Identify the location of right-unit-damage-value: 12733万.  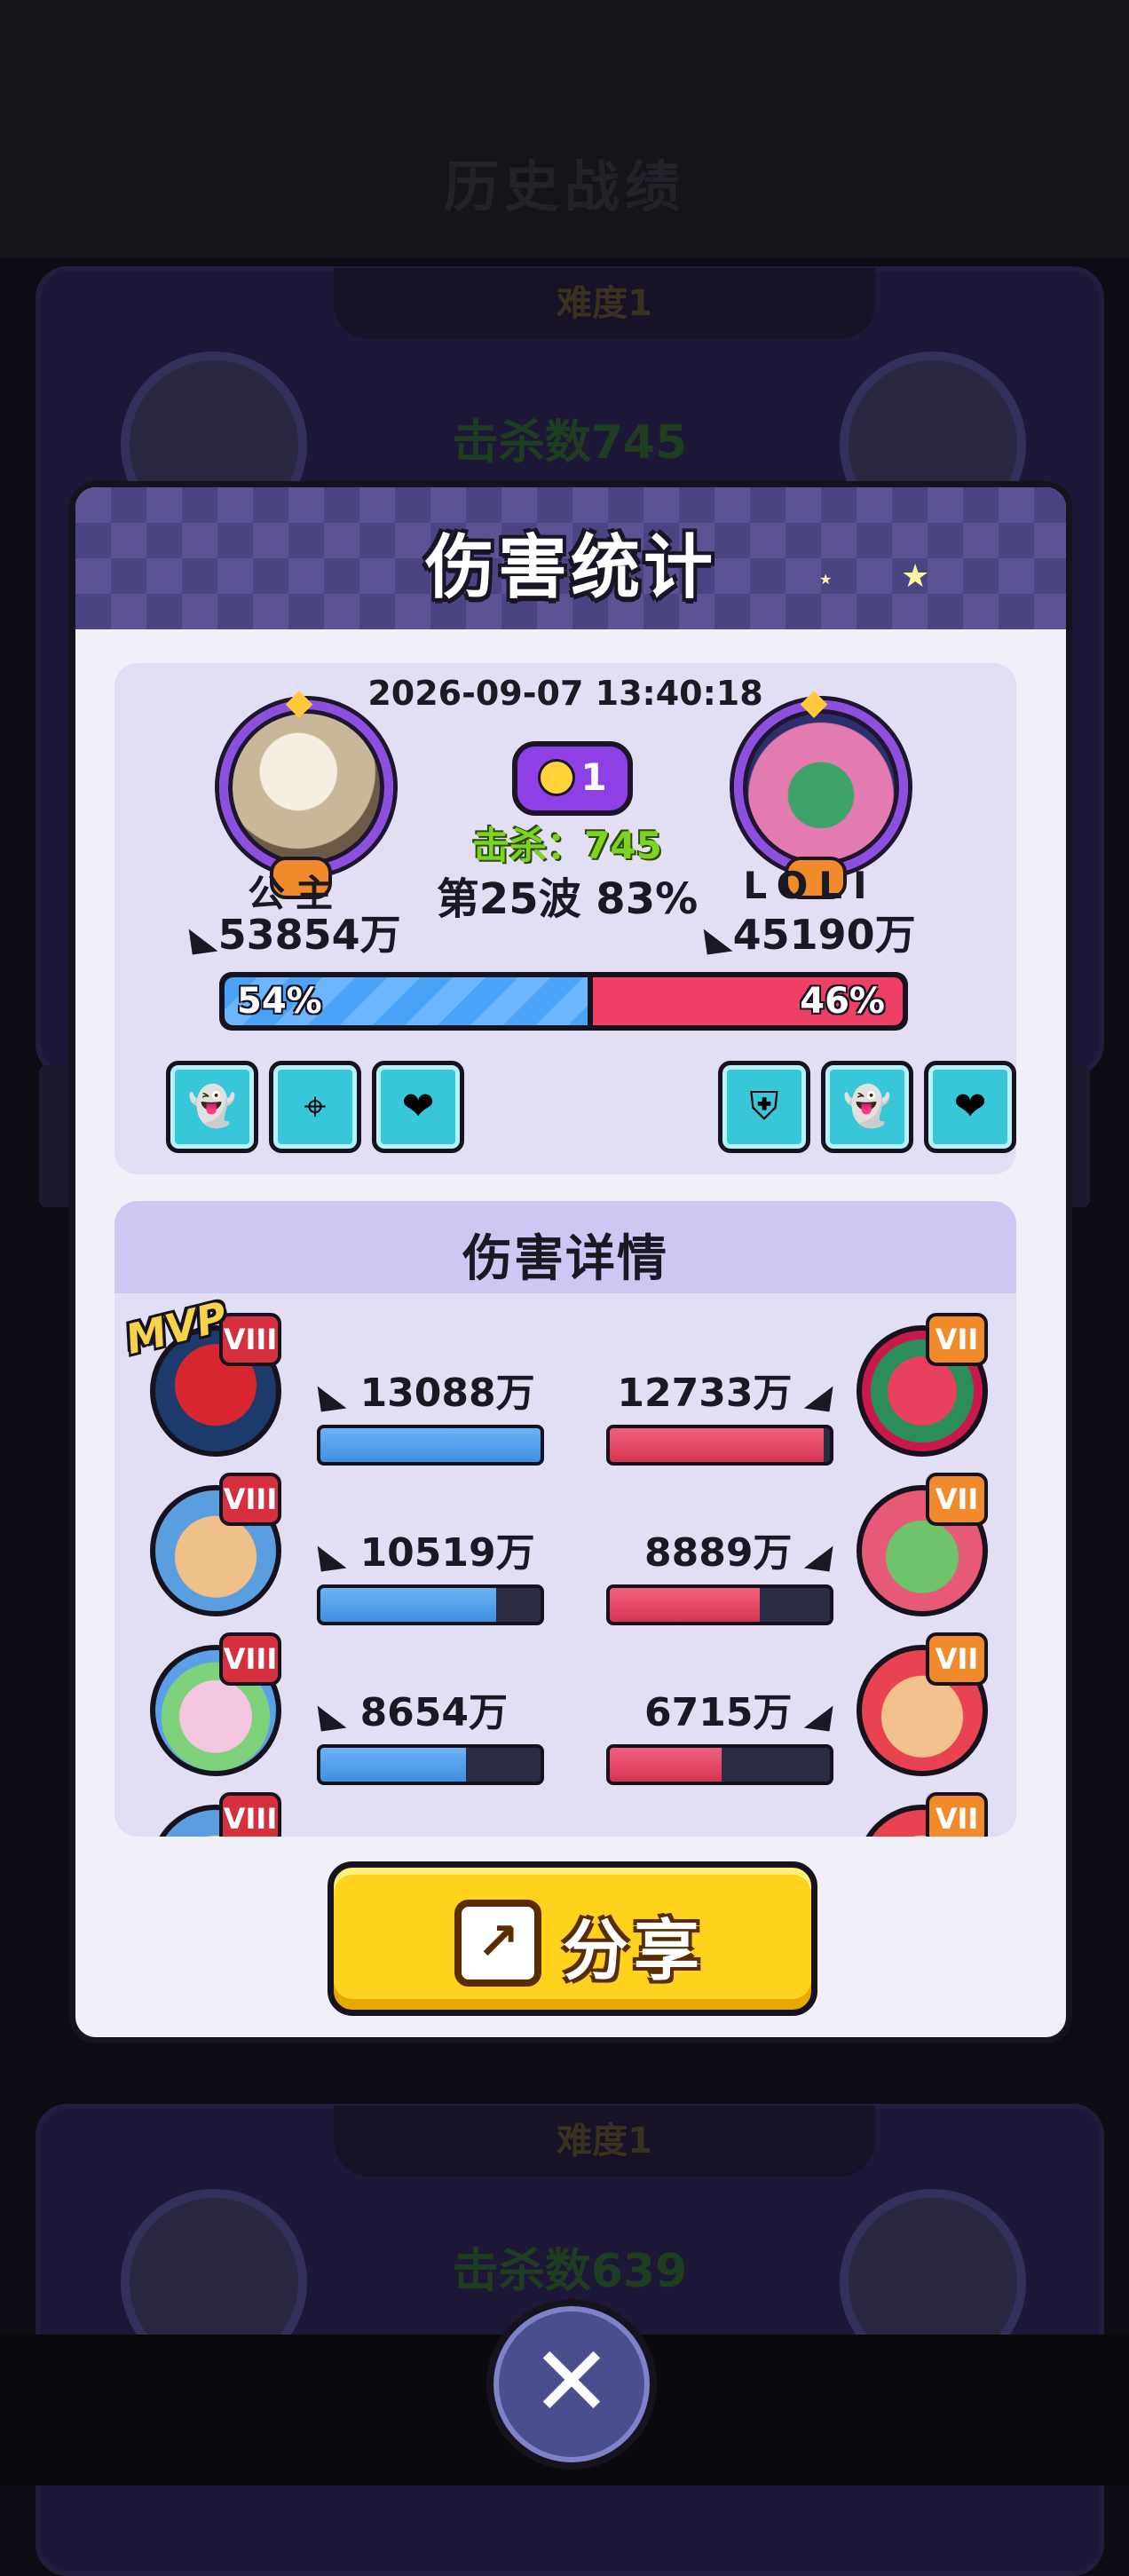
(705, 1393).